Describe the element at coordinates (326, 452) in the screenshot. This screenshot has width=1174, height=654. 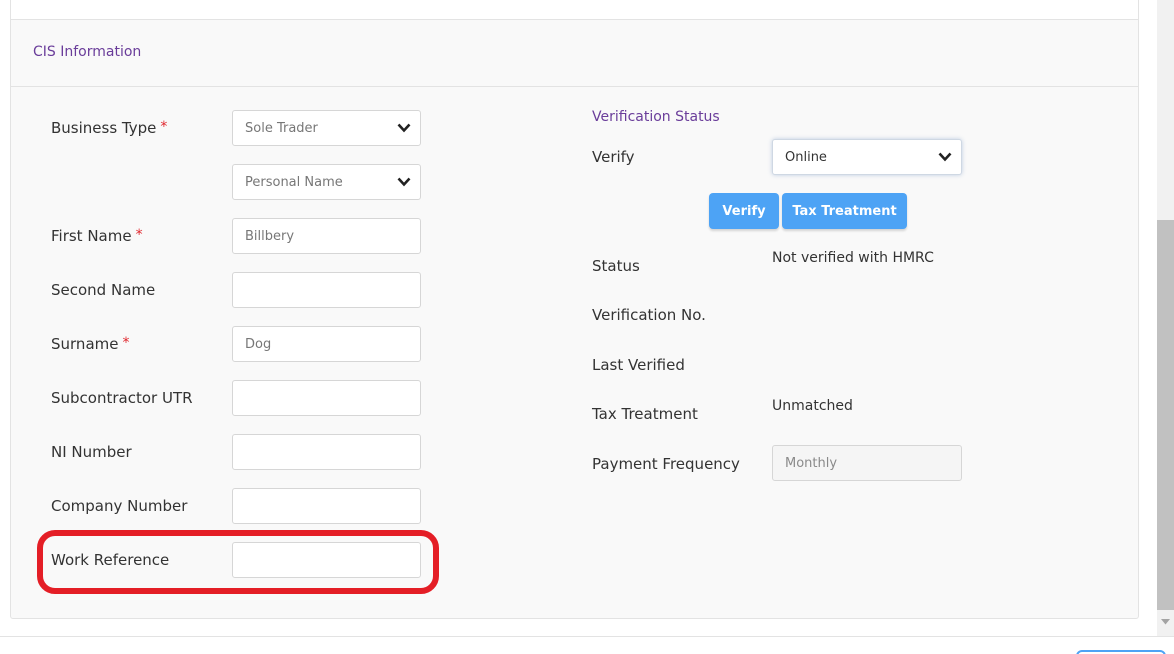
I see `ni-number-input` at that location.